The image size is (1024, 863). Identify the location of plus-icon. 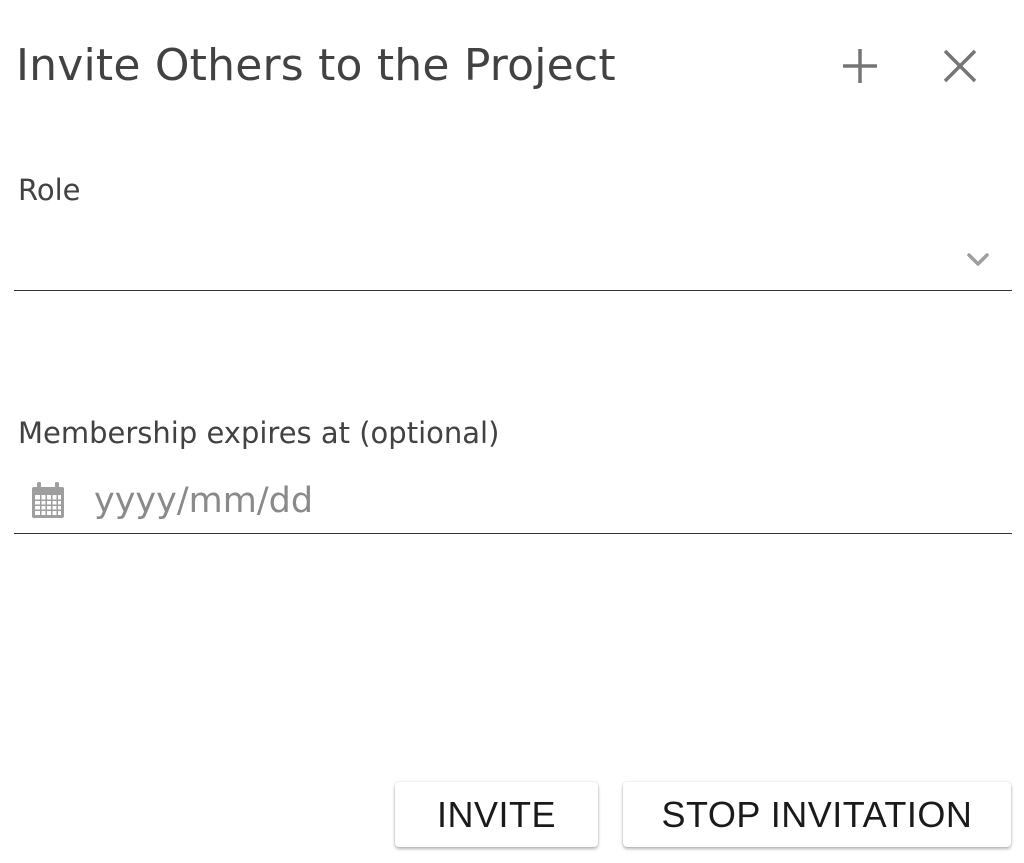
(860, 66).